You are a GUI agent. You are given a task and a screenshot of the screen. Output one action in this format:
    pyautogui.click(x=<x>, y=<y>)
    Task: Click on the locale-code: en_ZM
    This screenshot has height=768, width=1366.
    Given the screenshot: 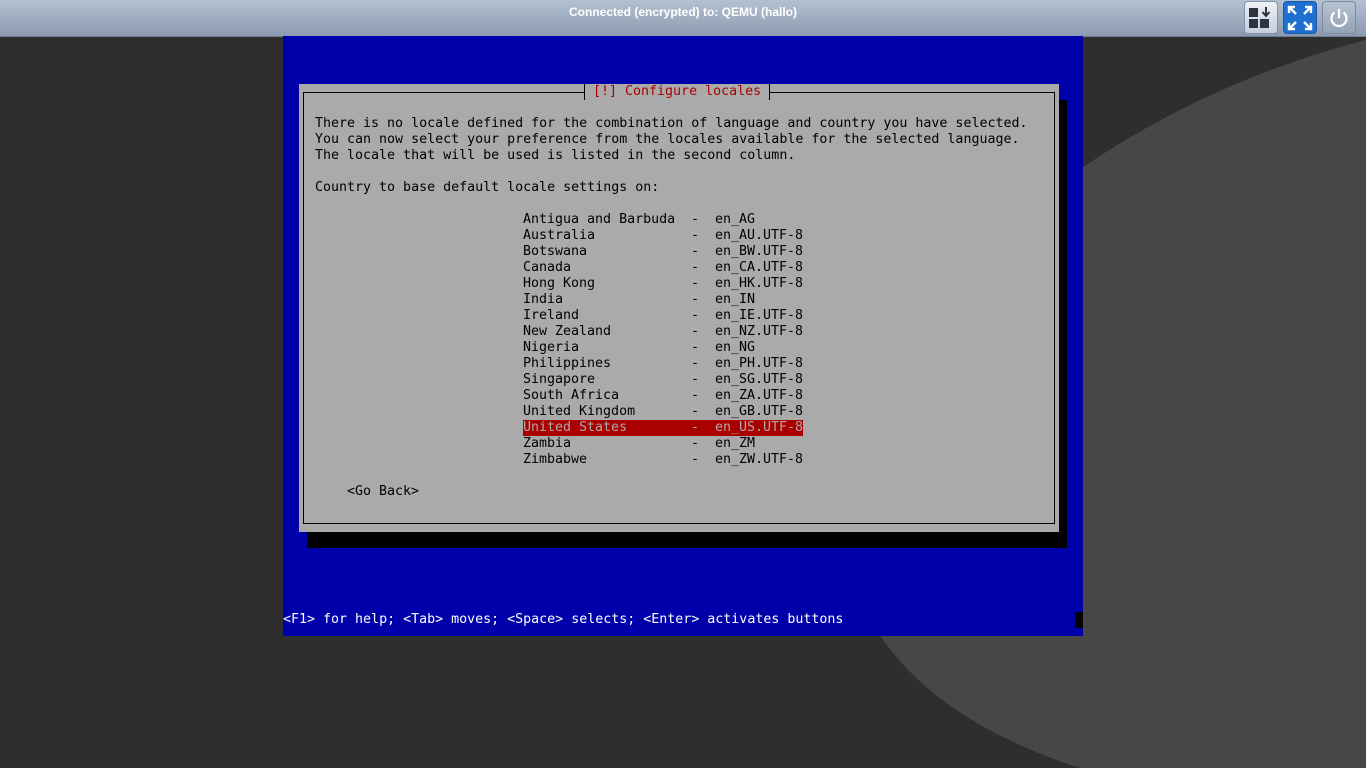 What is the action you would take?
    pyautogui.click(x=735, y=443)
    